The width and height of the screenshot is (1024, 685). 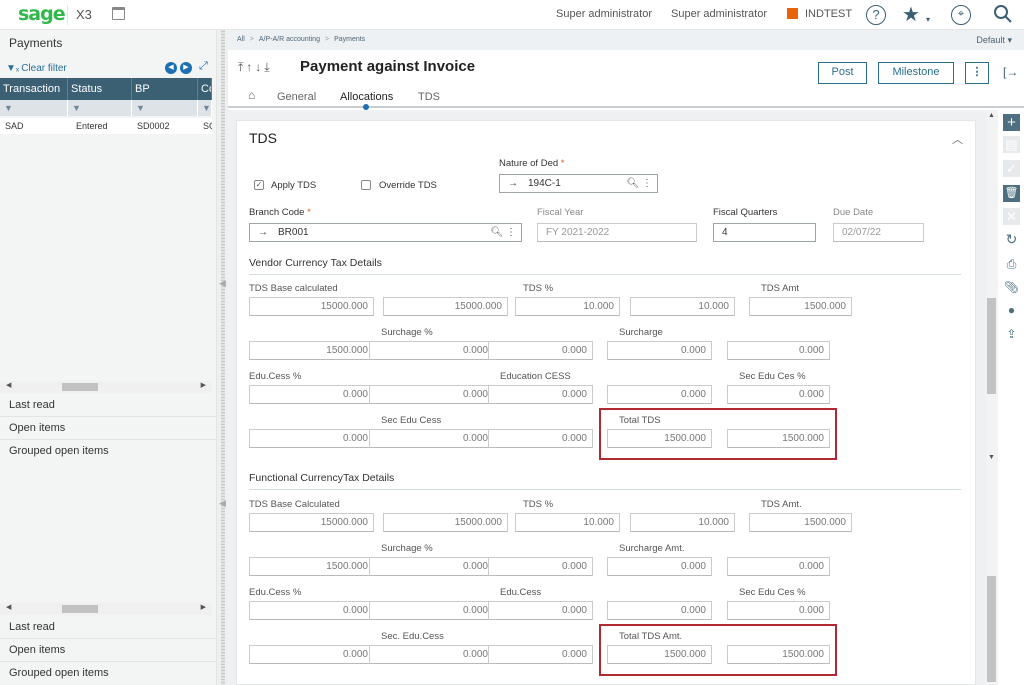 I want to click on refresh-icon: ↻, so click(x=1011, y=239).